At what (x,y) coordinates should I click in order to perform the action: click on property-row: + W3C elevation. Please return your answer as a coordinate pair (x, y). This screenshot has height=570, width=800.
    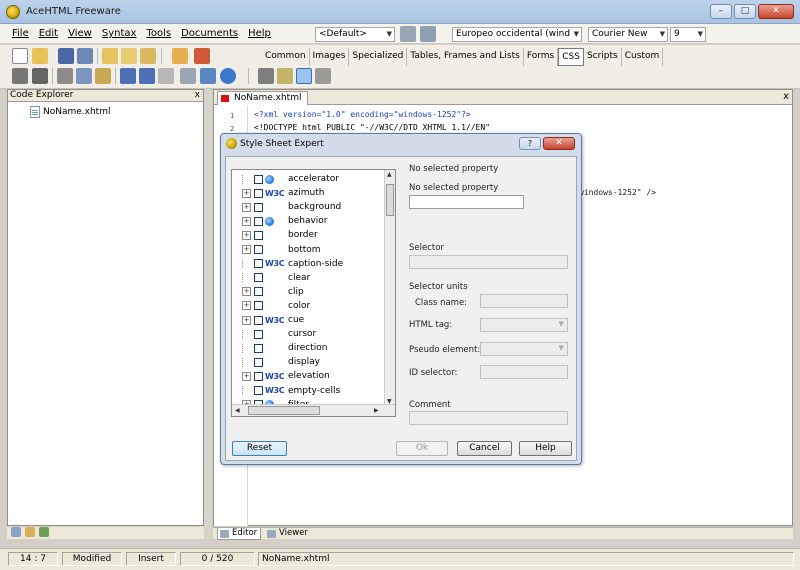
    Looking at the image, I should click on (309, 376).